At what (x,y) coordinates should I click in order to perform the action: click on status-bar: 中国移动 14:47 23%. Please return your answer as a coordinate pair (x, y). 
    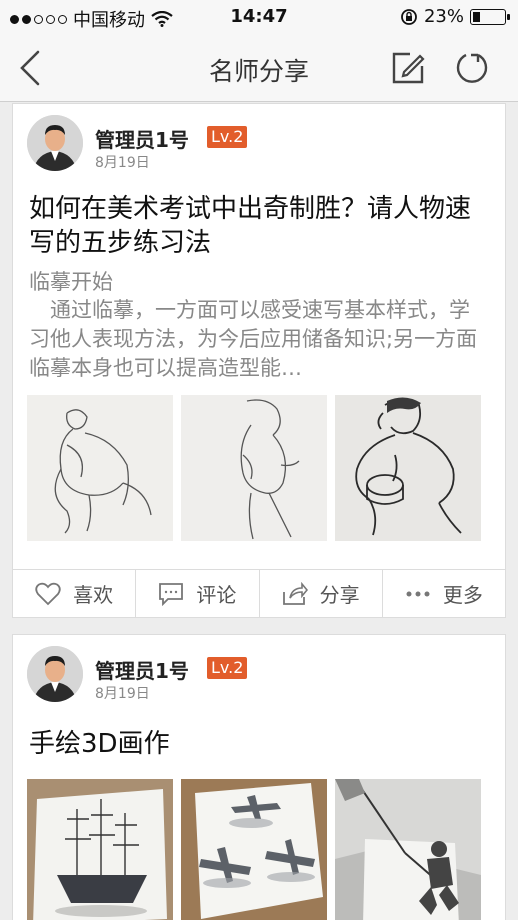
    Looking at the image, I should click on (259, 17).